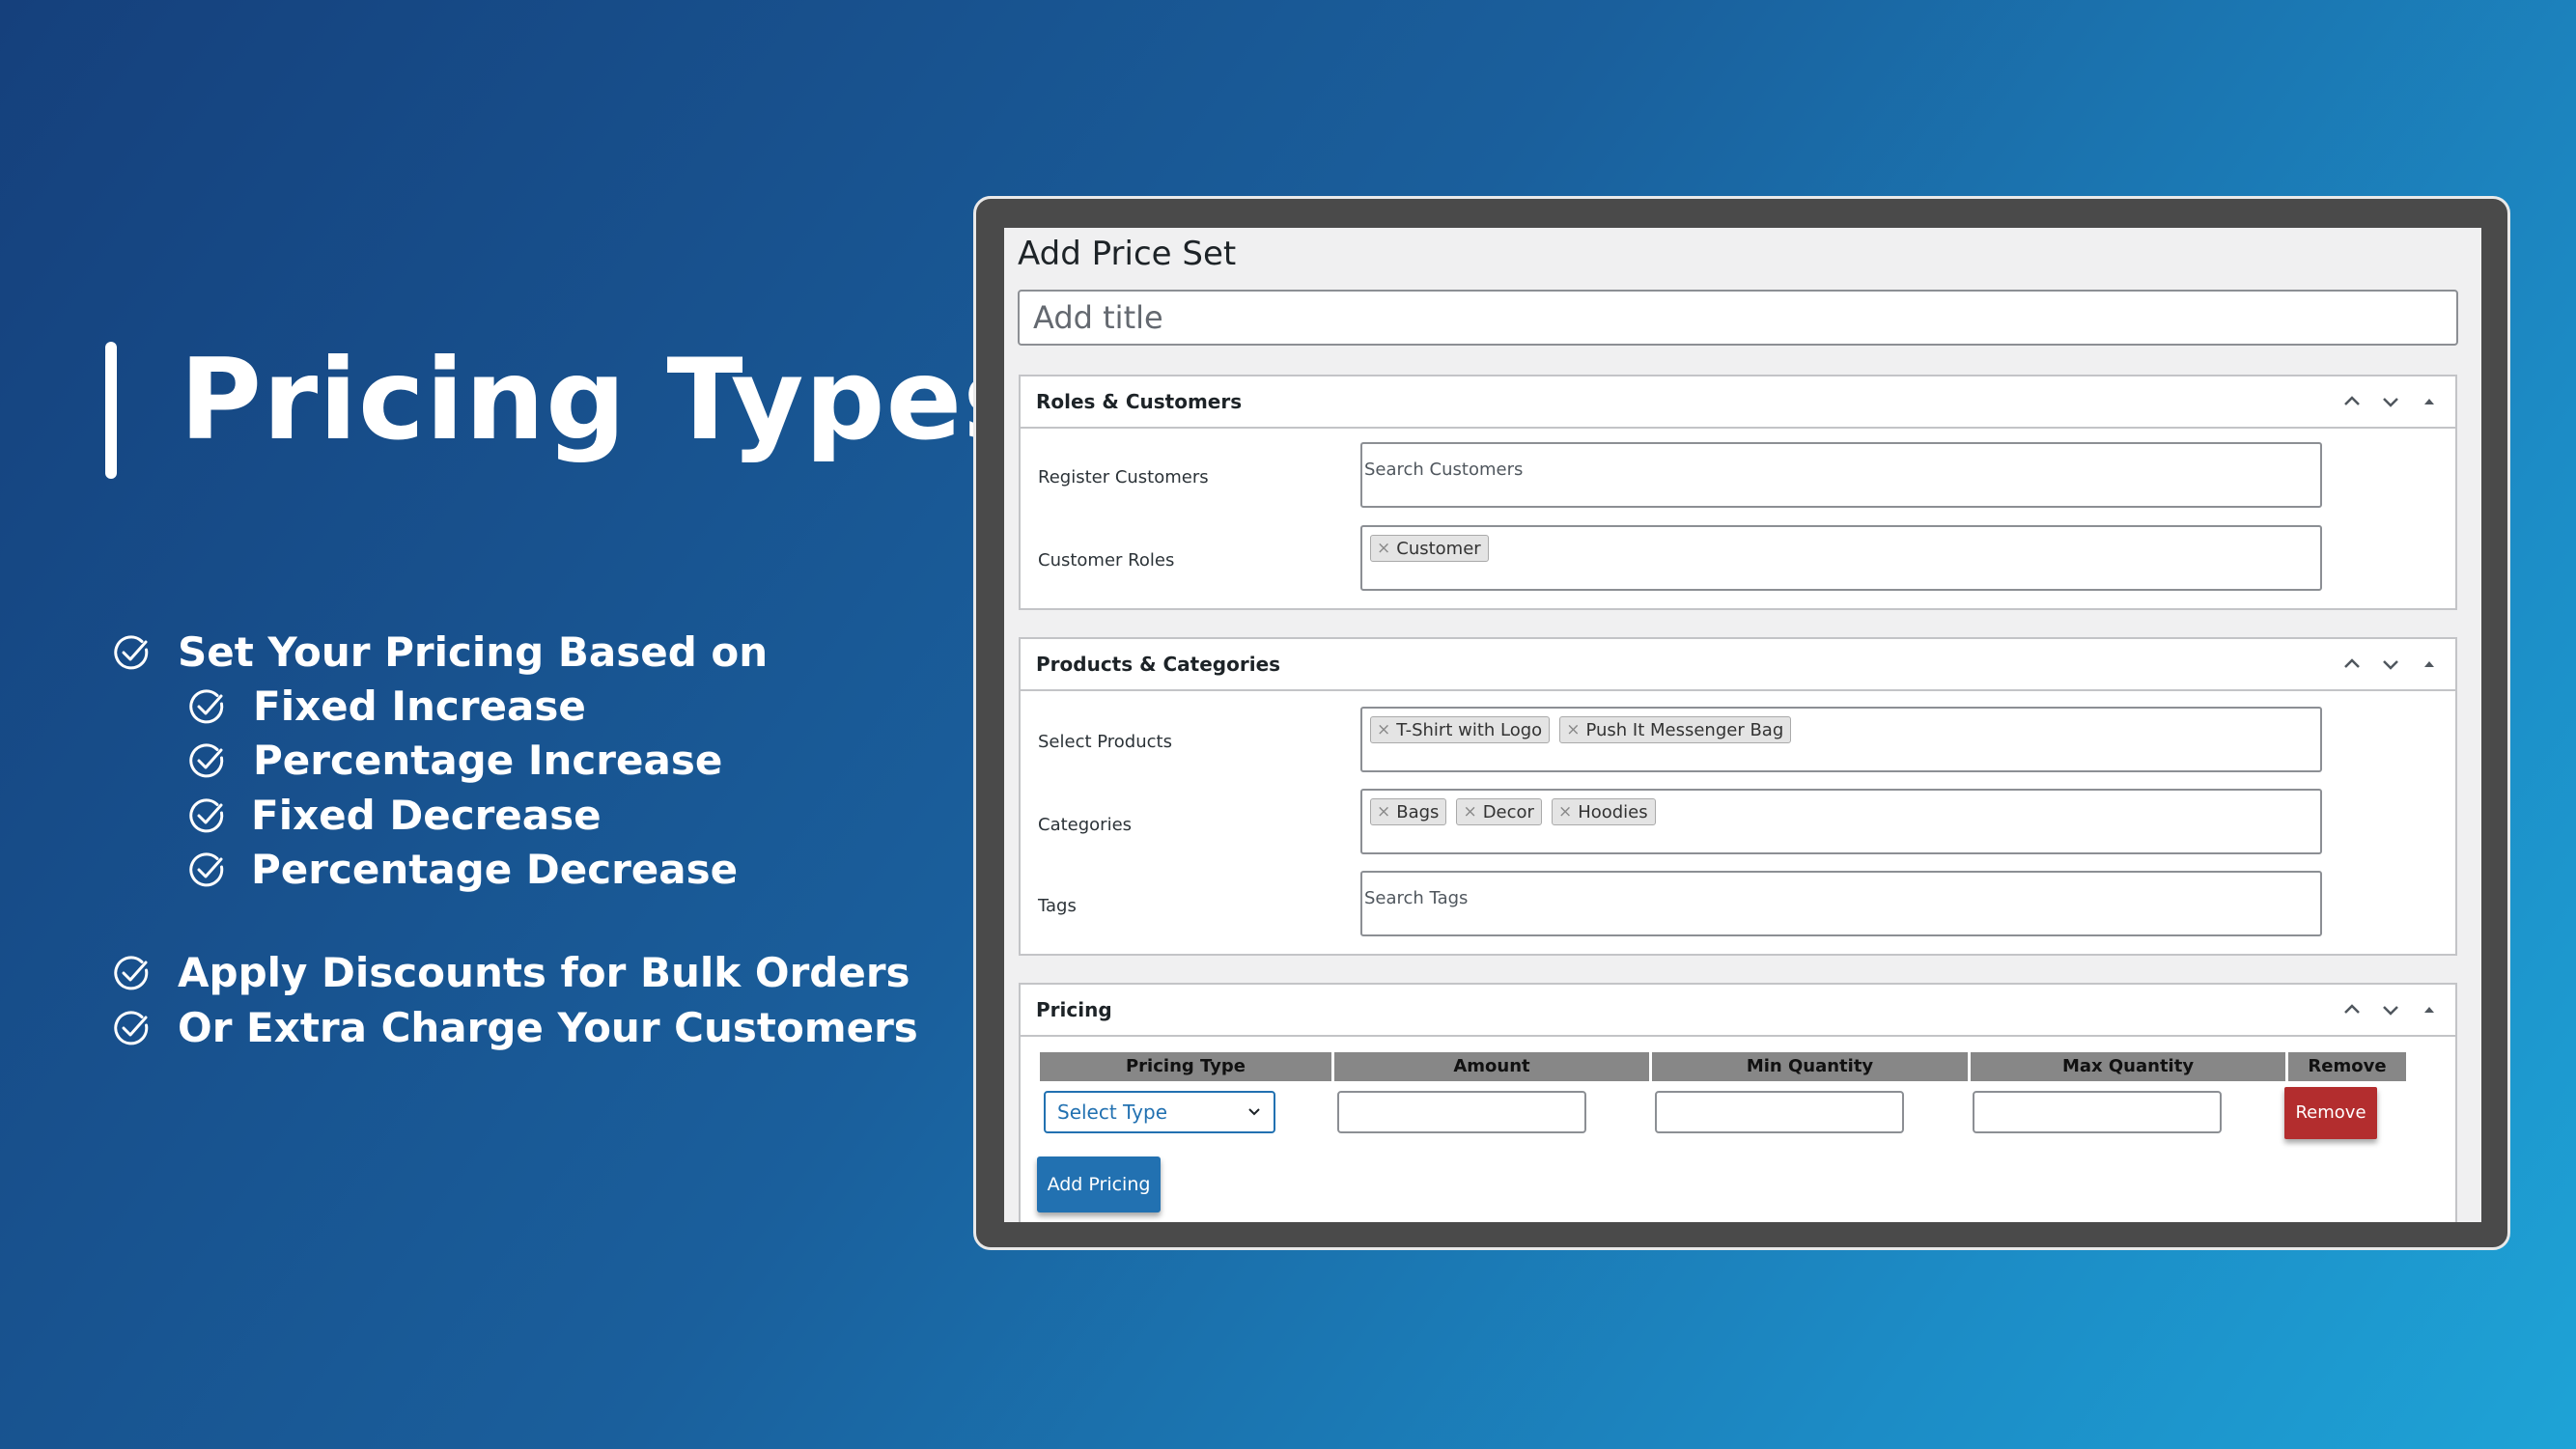  Describe the element at coordinates (1107, 560) in the screenshot. I see `customer-roles-label: Customer Roles` at that location.